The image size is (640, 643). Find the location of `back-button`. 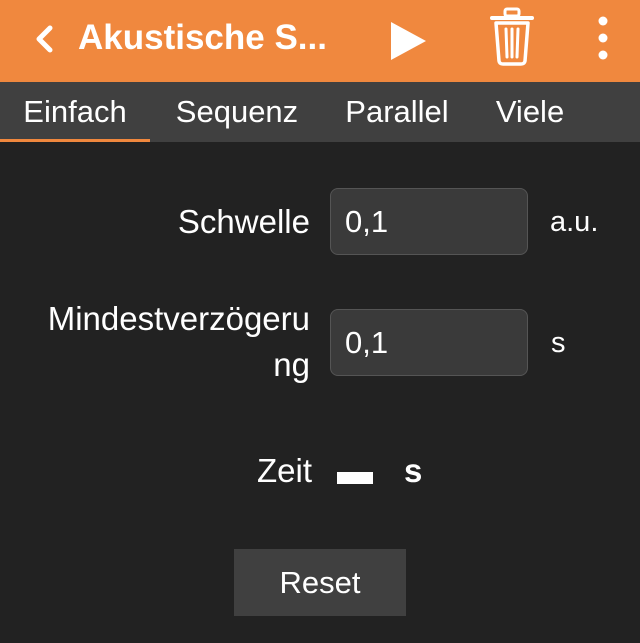

back-button is located at coordinates (46, 39).